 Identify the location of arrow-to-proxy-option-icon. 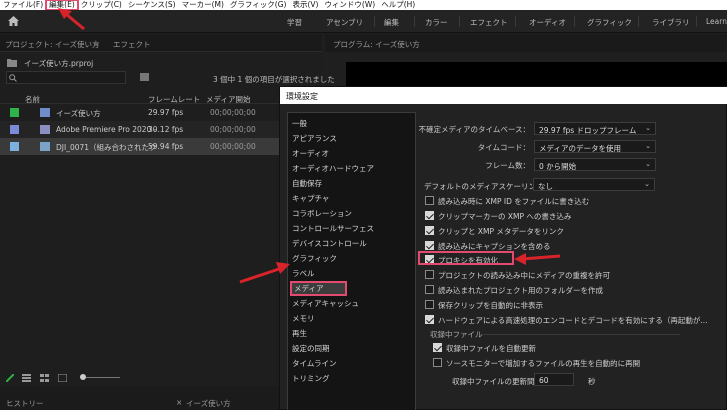
(537, 259).